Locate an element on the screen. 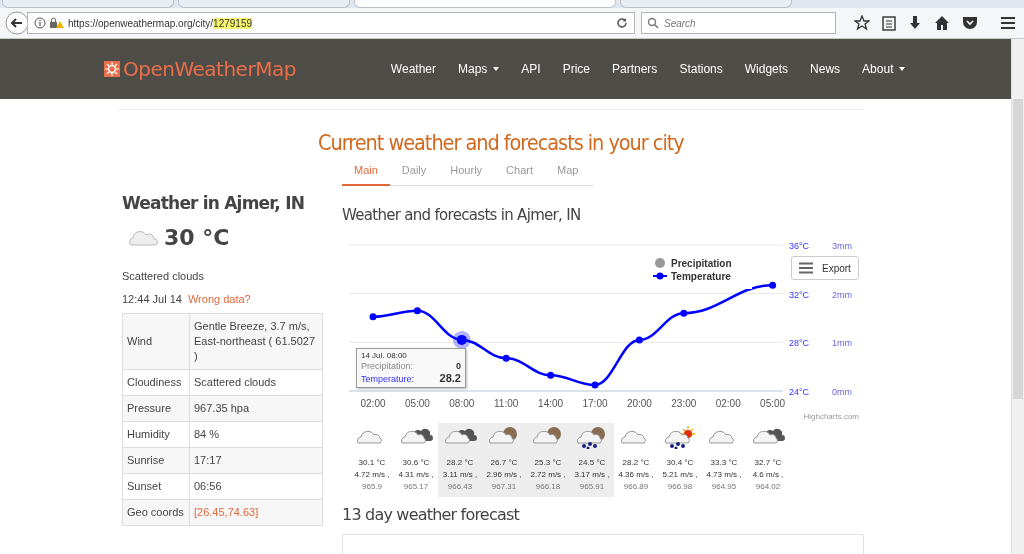 Image resolution: width=1024 pixels, height=554 pixels. home-icon is located at coordinates (942, 23).